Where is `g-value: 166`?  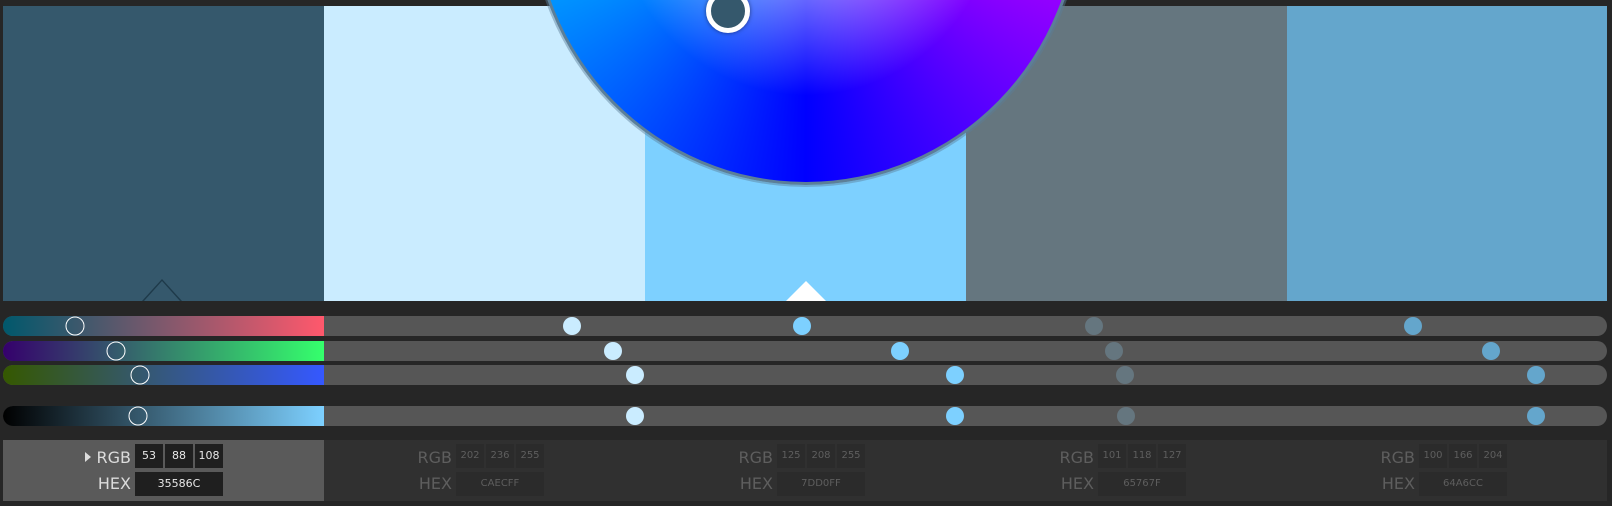 g-value: 166 is located at coordinates (1463, 456).